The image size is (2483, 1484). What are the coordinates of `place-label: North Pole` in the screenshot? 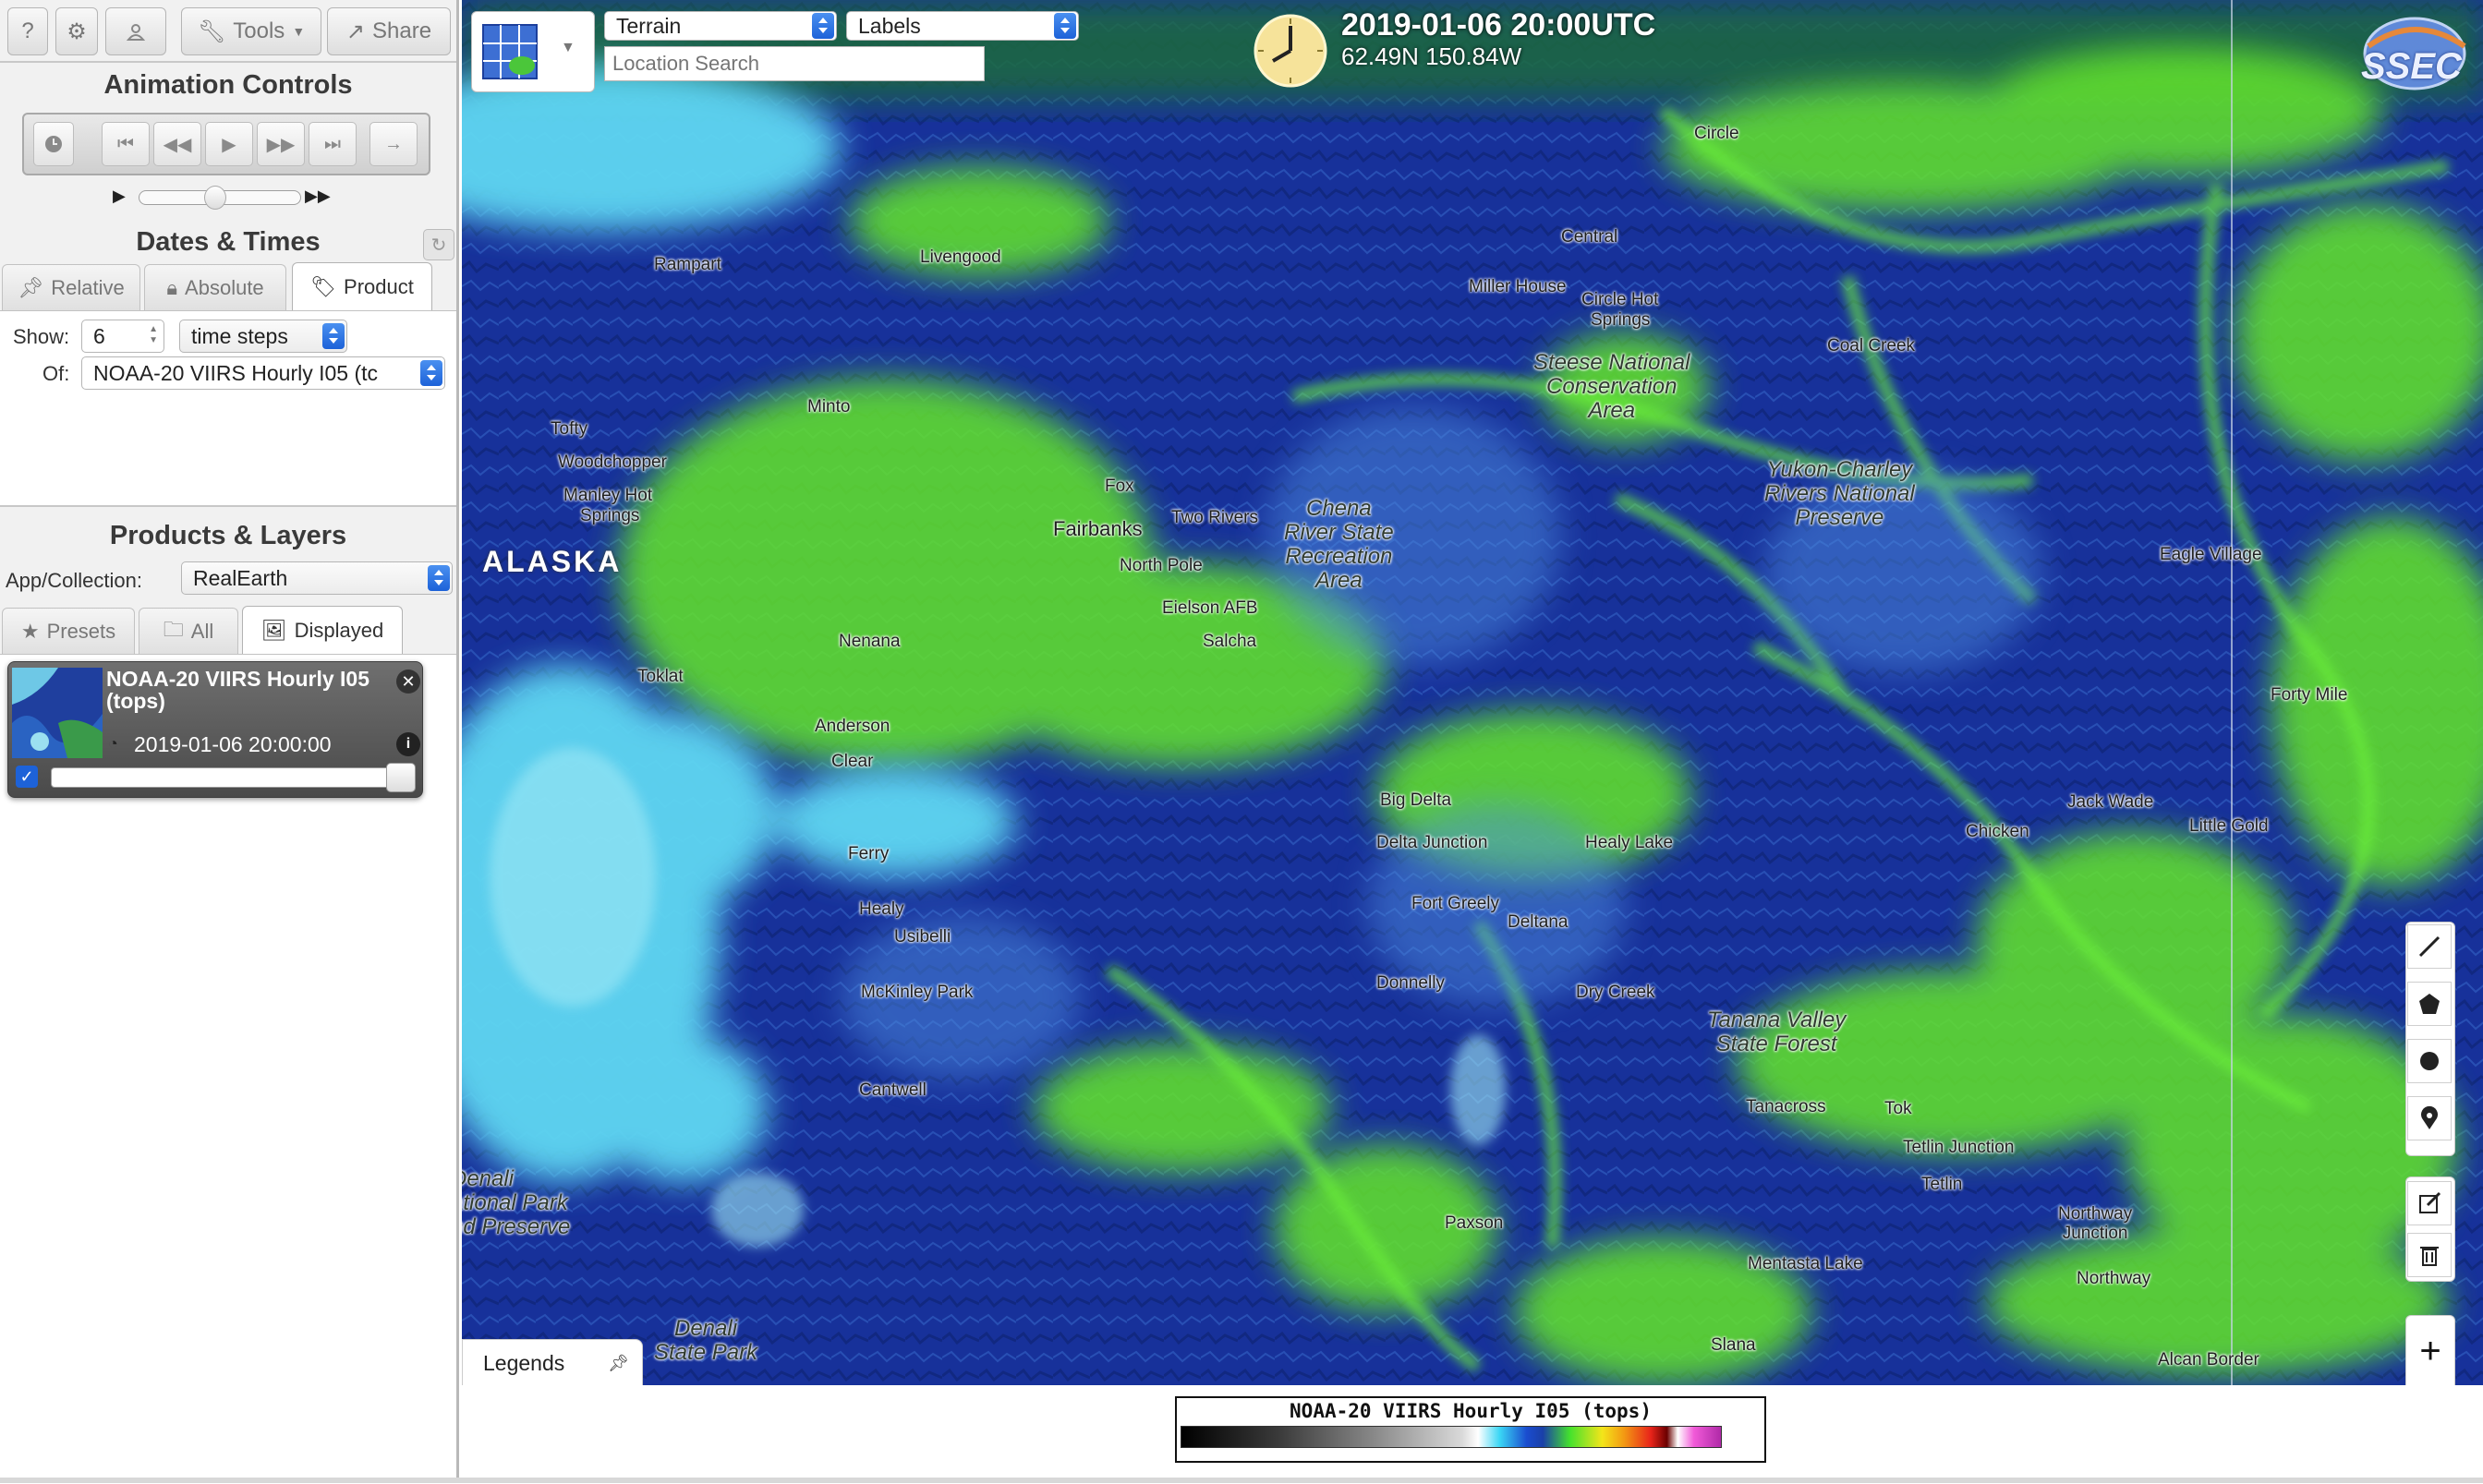 It's located at (1161, 565).